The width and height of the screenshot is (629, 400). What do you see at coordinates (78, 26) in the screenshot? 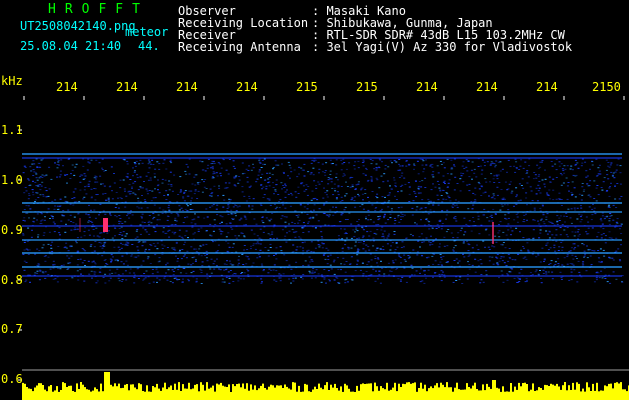
I see `filename-text: UT2508042140.png` at bounding box center [78, 26].